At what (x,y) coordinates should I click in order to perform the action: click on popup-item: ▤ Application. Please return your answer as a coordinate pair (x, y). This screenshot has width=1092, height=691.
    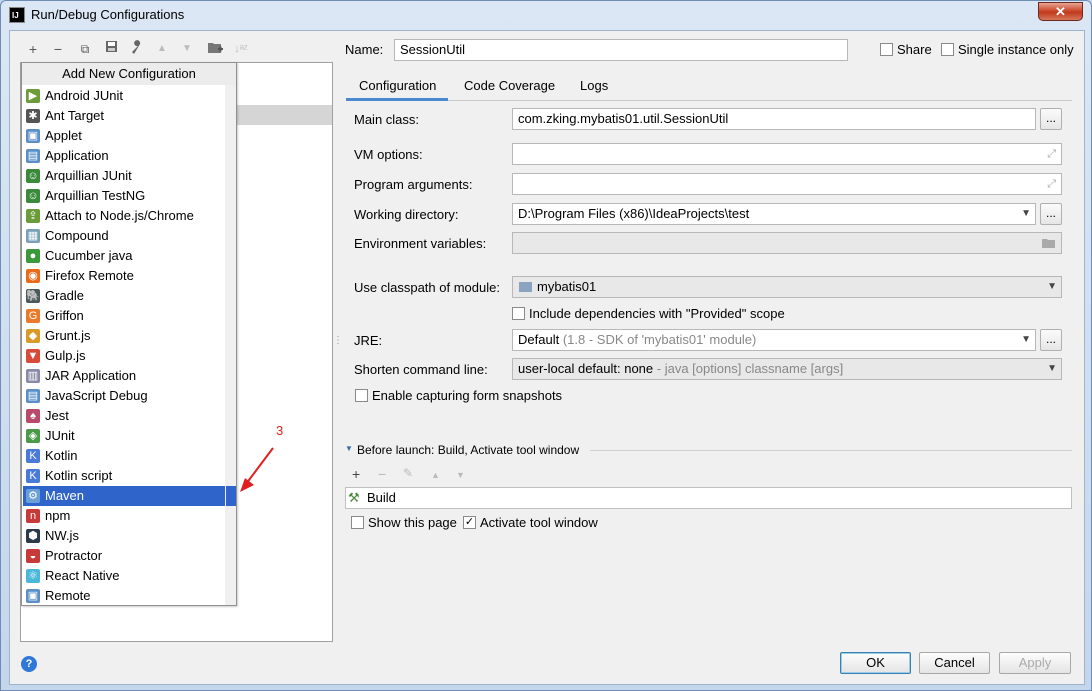
    Looking at the image, I should click on (124, 156).